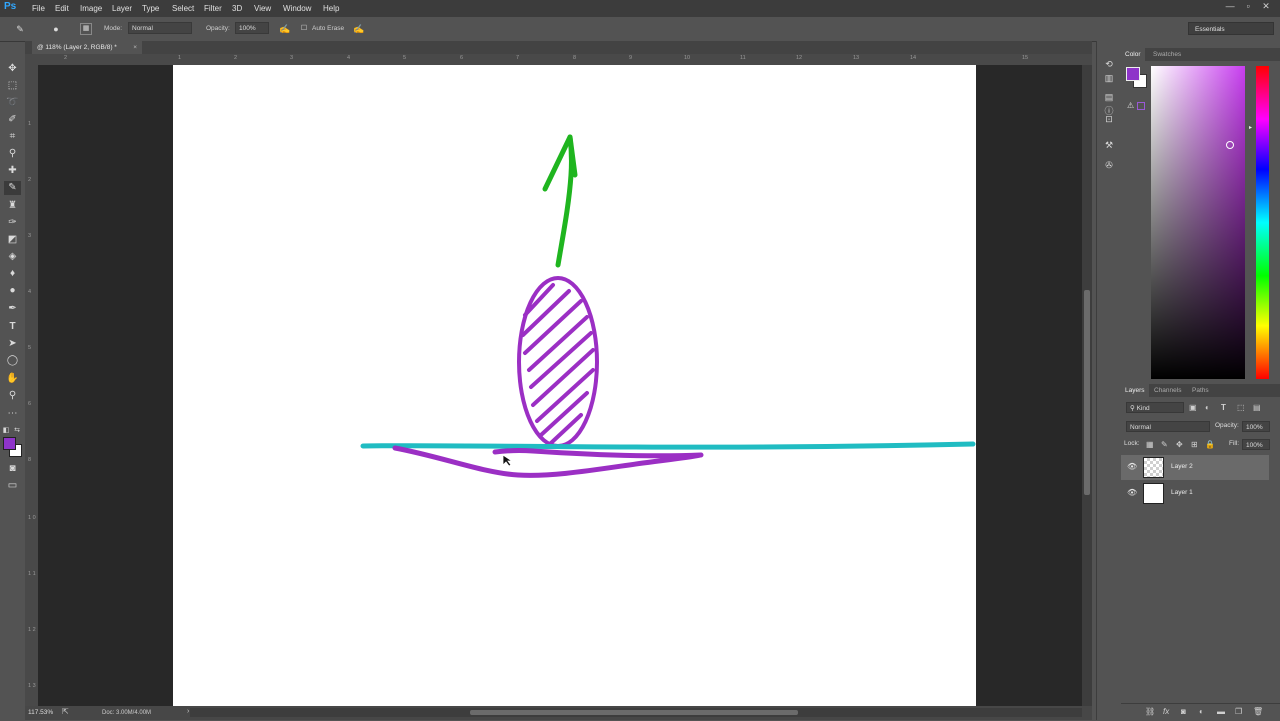 The height and width of the screenshot is (721, 1280). I want to click on gamut-warning-icon: ⚠, so click(1130, 105).